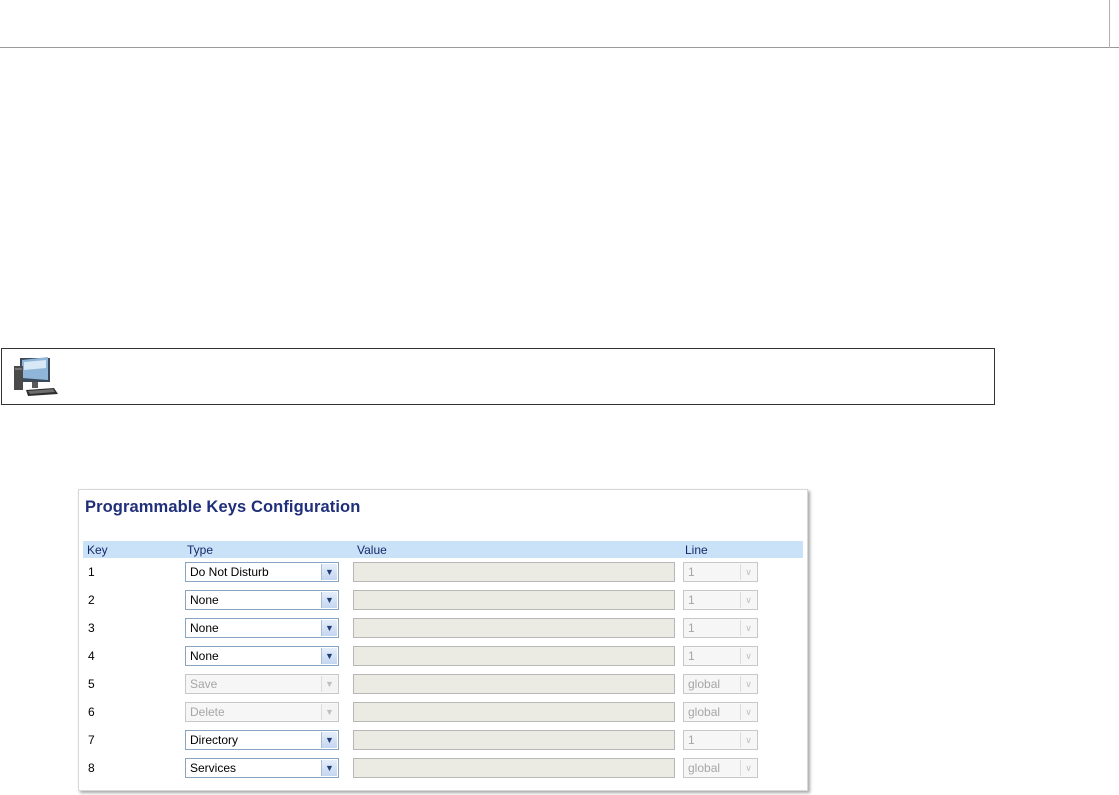 This screenshot has height=795, width=1119. What do you see at coordinates (742, 549) in the screenshot?
I see `column-header-line: Line` at bounding box center [742, 549].